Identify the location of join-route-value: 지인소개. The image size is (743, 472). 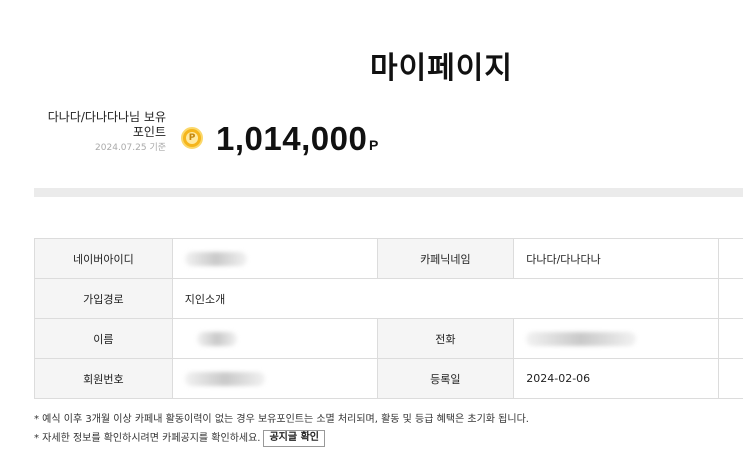
(445, 298).